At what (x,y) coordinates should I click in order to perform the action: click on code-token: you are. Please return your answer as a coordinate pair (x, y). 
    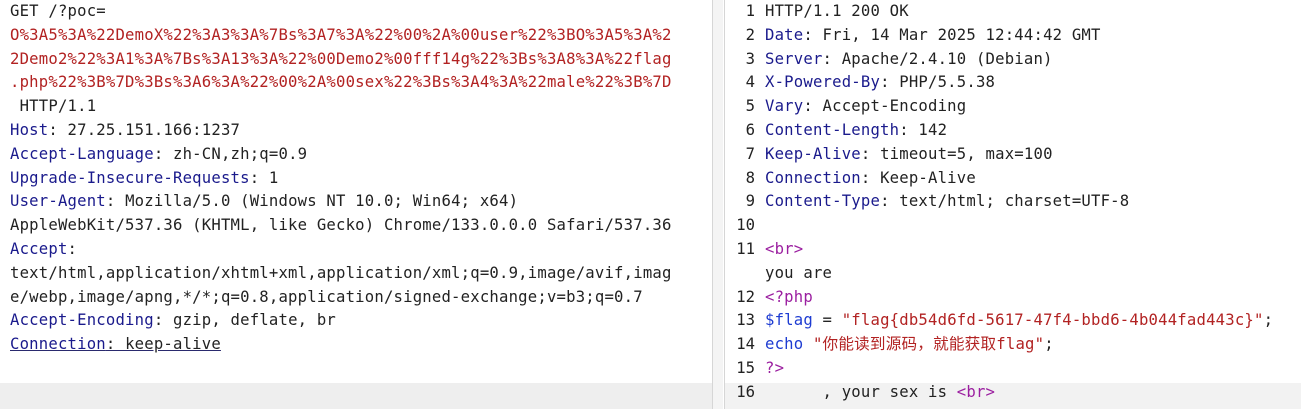
    Looking at the image, I should click on (799, 272).